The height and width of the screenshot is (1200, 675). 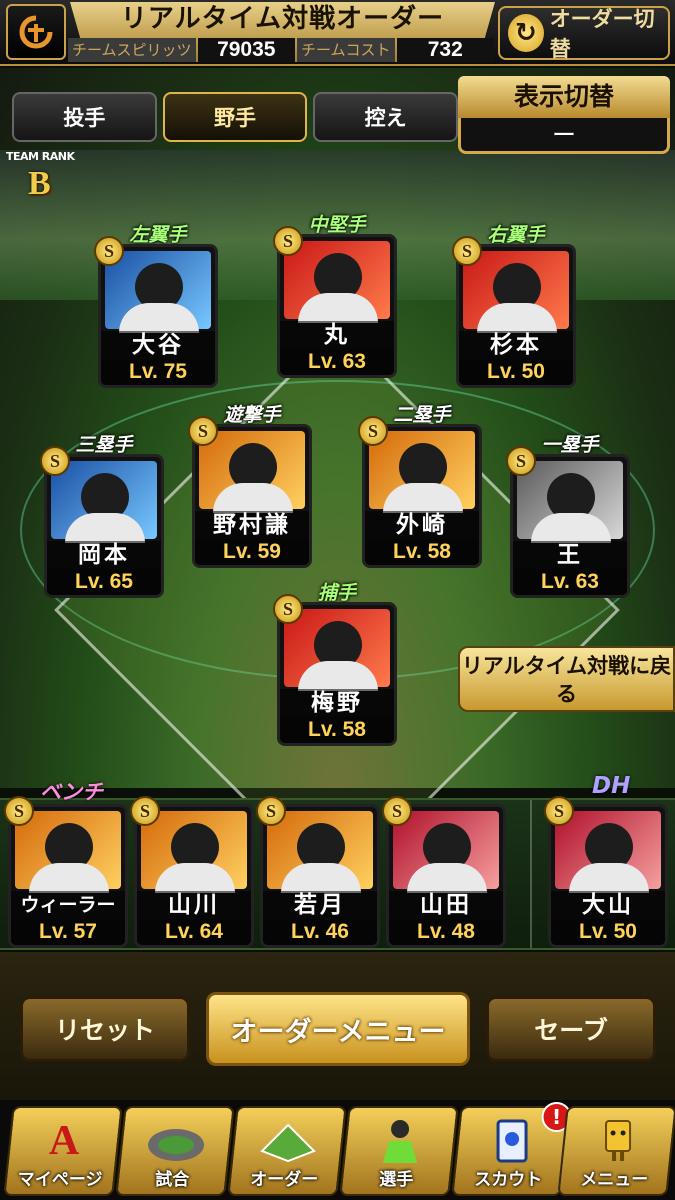 I want to click on card-icon, so click(x=512, y=1141).